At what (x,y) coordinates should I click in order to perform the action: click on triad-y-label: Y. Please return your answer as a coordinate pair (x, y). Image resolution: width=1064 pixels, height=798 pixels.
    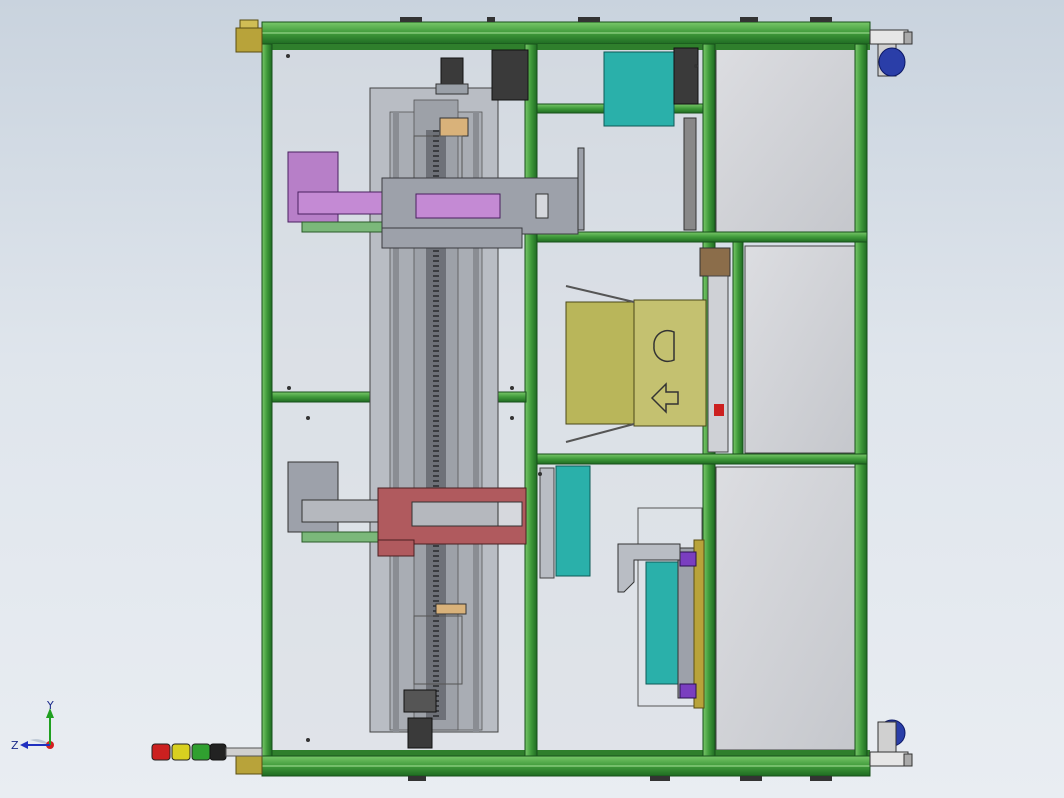
    Looking at the image, I should click on (50, 705).